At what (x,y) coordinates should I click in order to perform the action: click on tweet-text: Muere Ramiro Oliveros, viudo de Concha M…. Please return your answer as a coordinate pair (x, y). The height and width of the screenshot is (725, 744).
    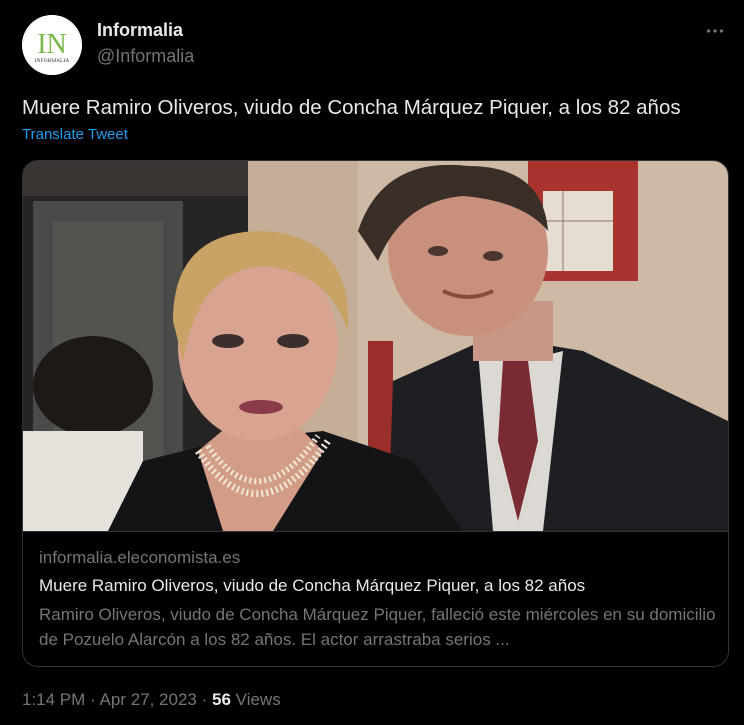
    Looking at the image, I should click on (351, 107).